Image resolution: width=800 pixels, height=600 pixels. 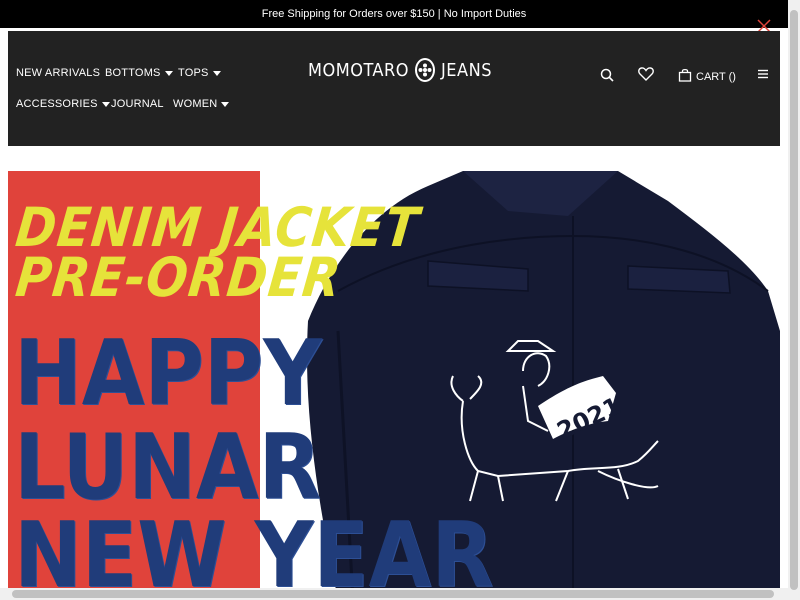 What do you see at coordinates (646, 74) in the screenshot?
I see `heart-icon` at bounding box center [646, 74].